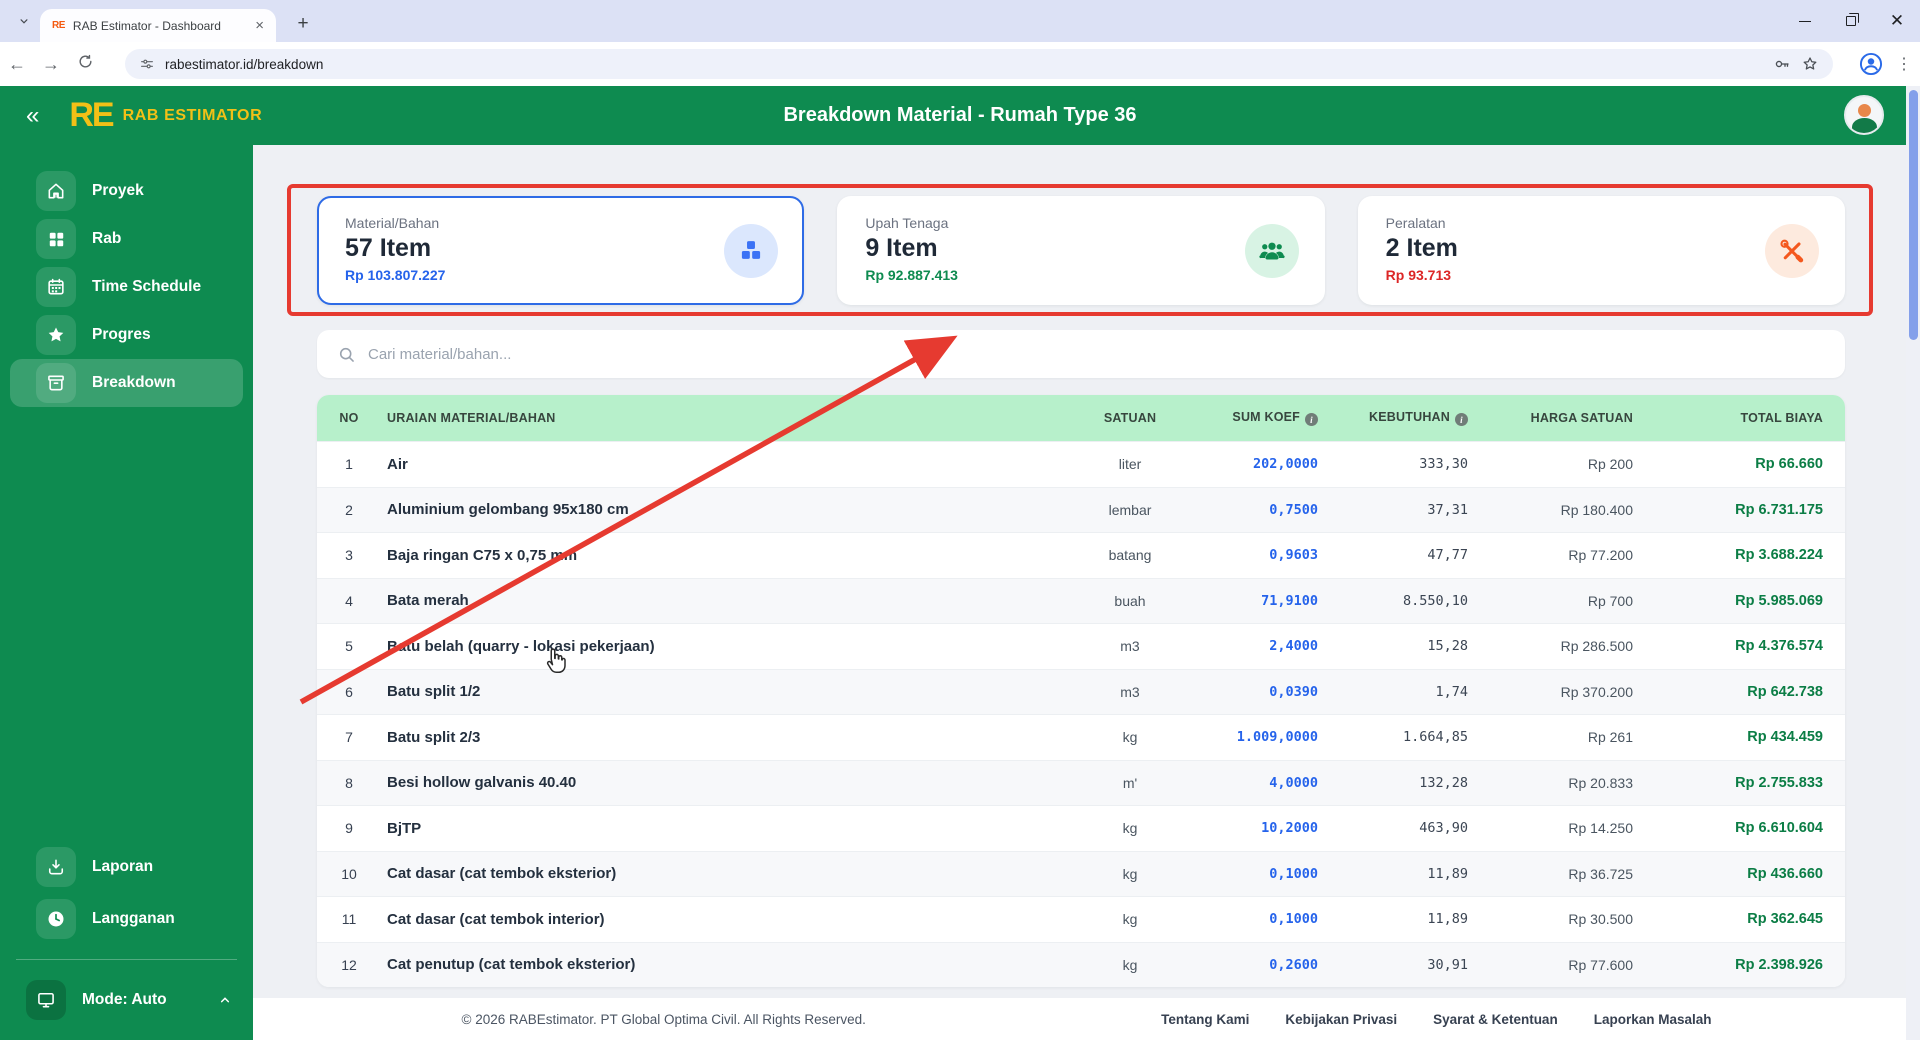 Image resolution: width=1920 pixels, height=1040 pixels. Describe the element at coordinates (521, 646) in the screenshot. I see `cell-name: Batu belah (quarry - lokasi pekerjaan)` at that location.